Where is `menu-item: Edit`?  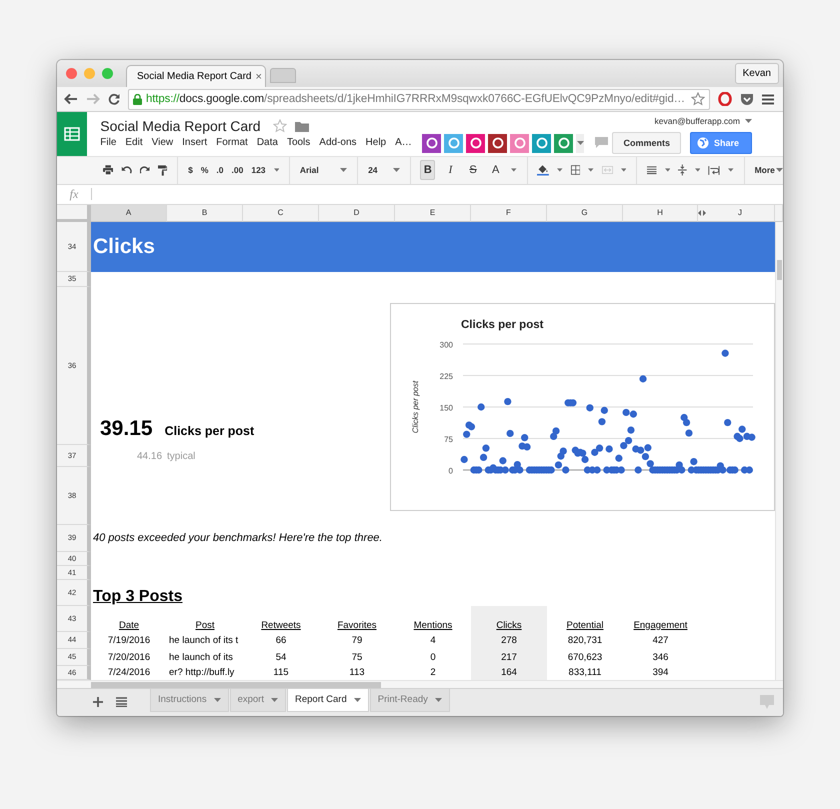
menu-item: Edit is located at coordinates (134, 142).